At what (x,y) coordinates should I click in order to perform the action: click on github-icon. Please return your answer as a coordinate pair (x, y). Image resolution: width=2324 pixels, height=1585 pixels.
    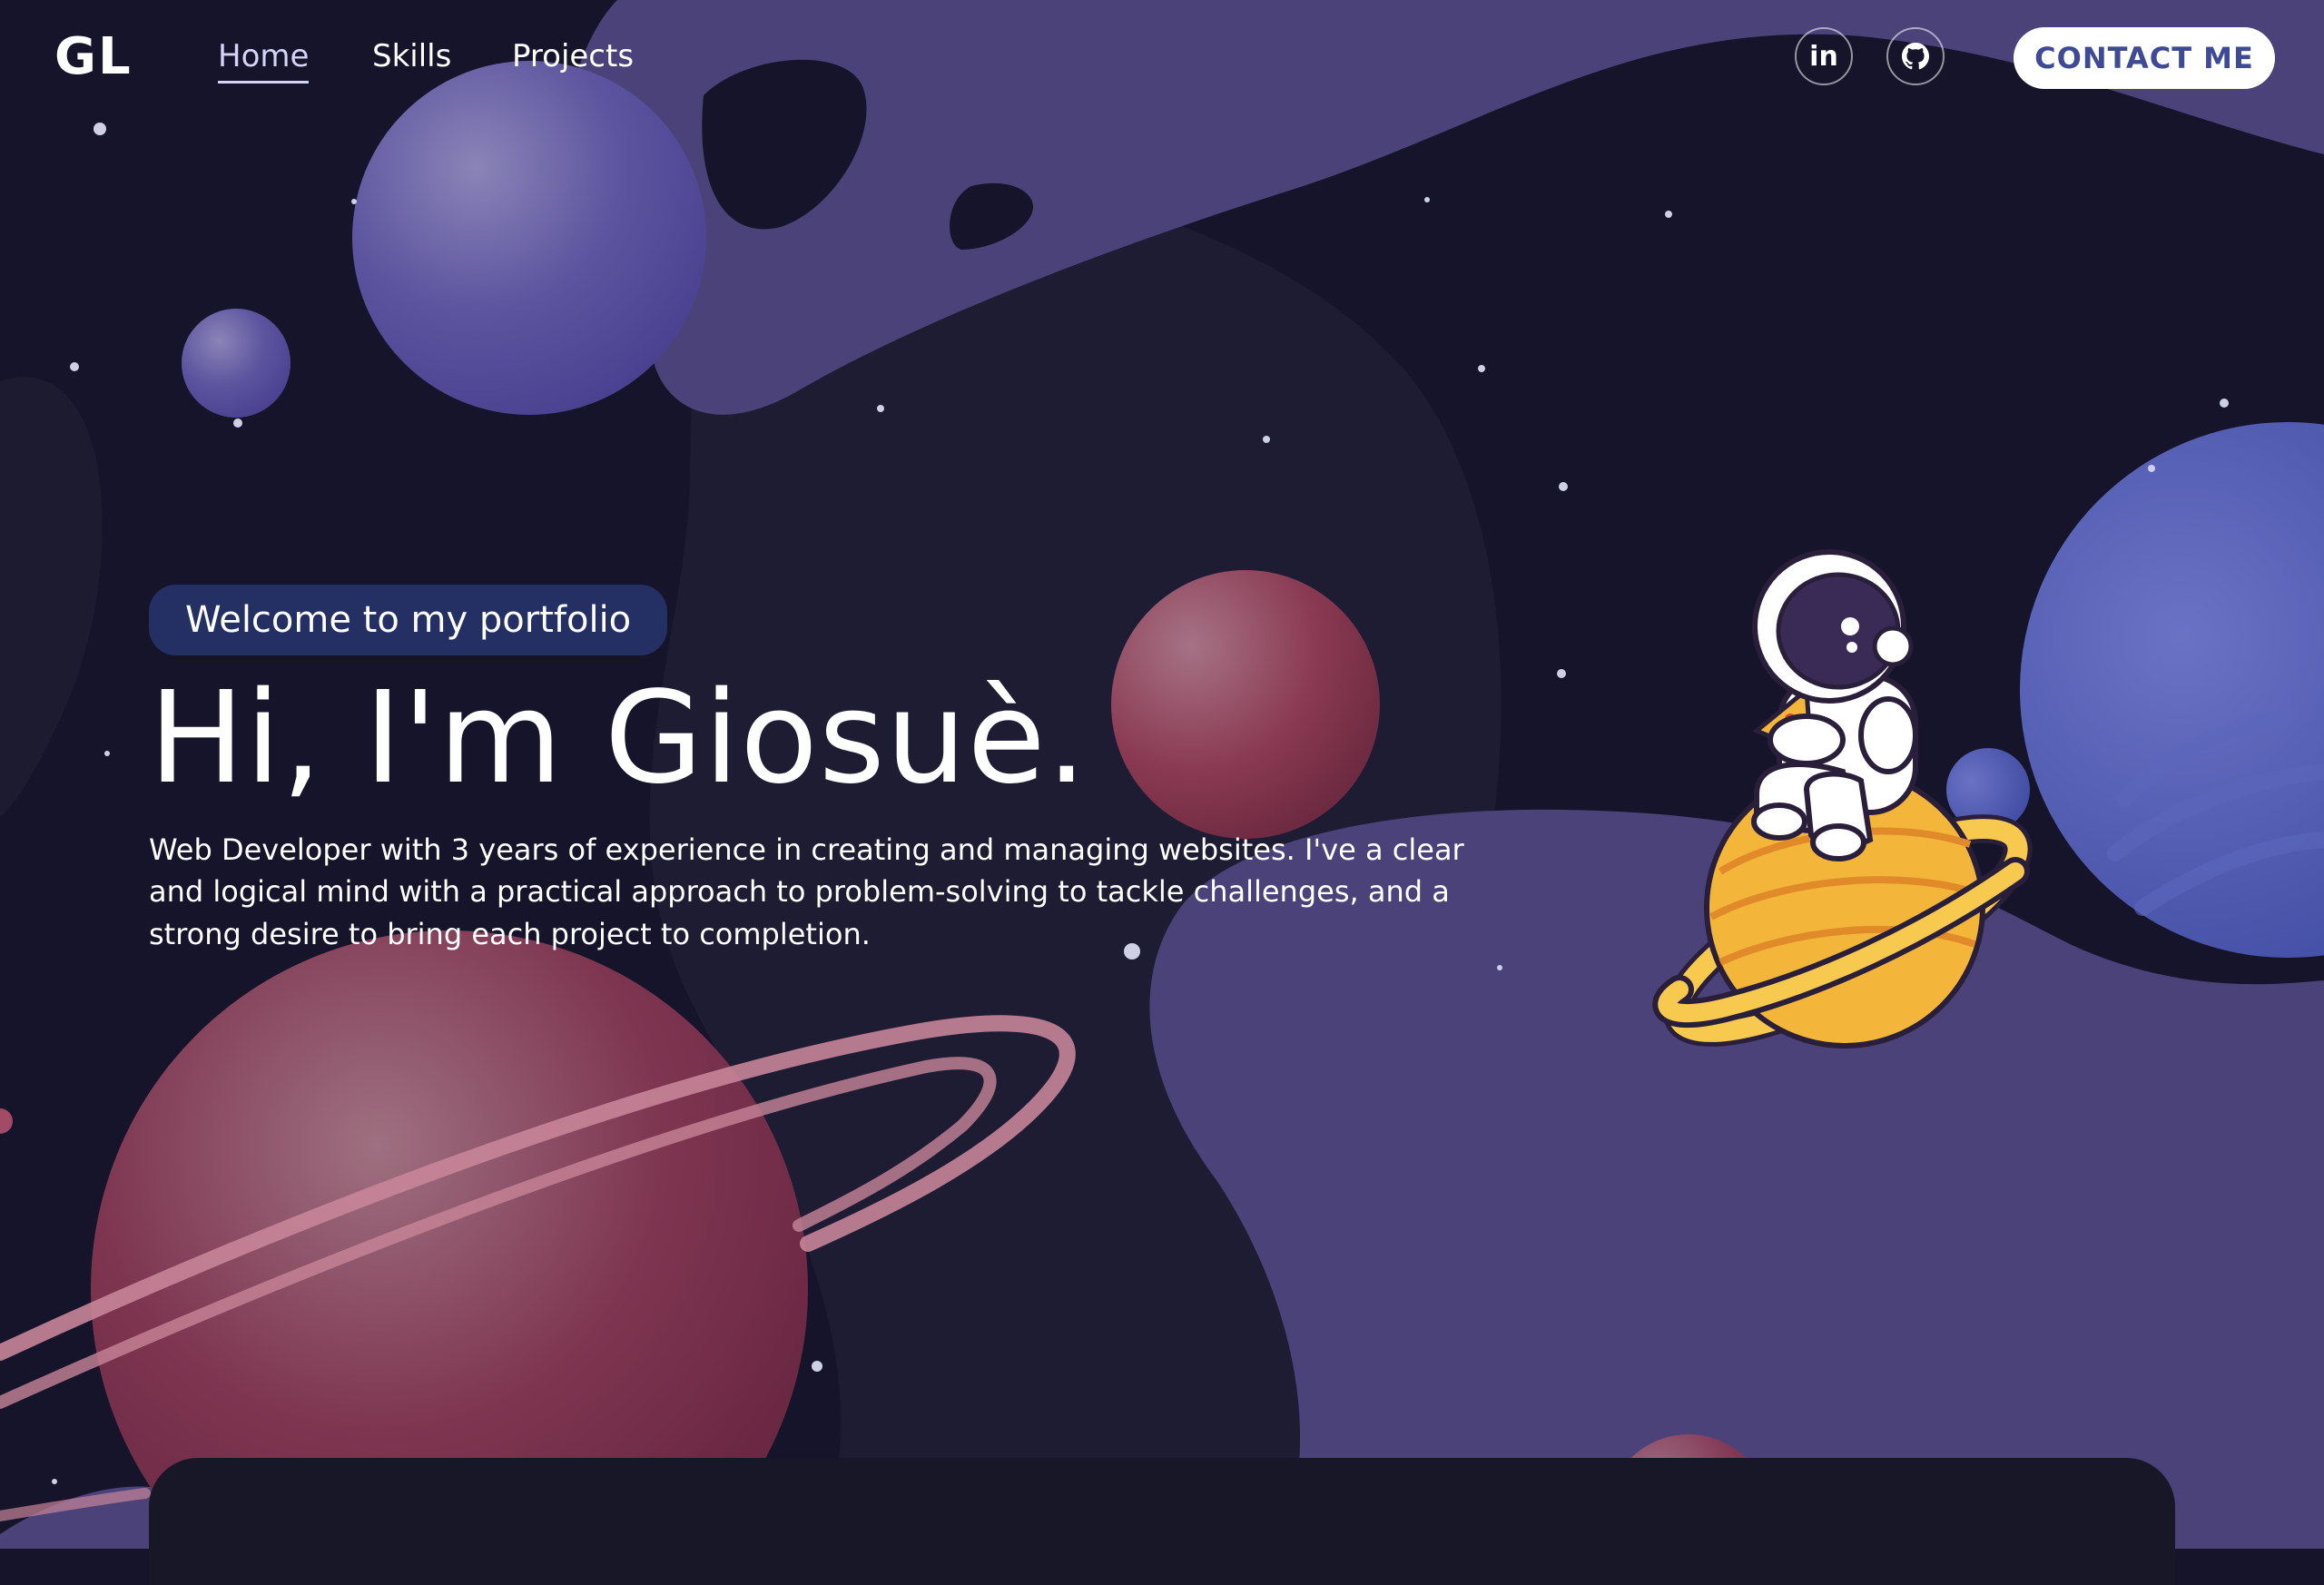
    Looking at the image, I should click on (1915, 57).